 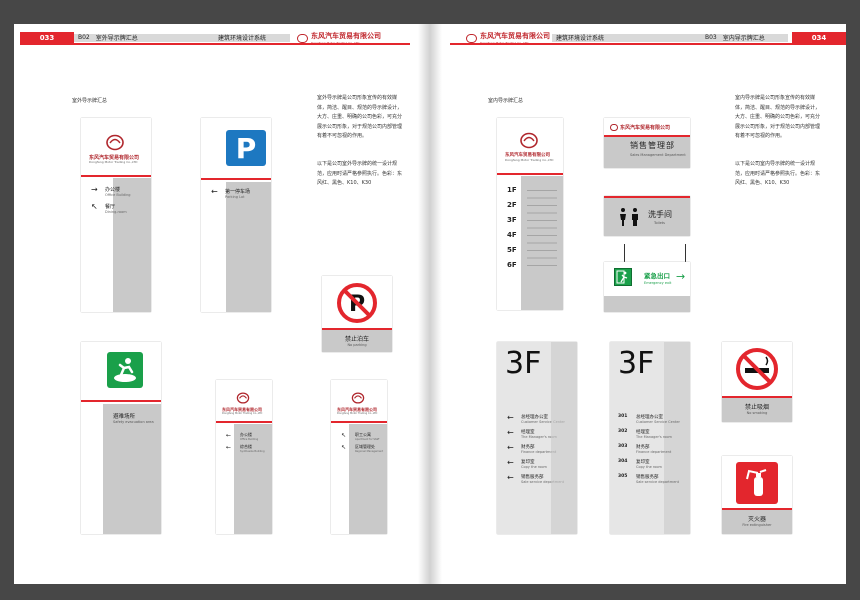 What do you see at coordinates (357, 303) in the screenshot?
I see `no-parking-icon: P` at bounding box center [357, 303].